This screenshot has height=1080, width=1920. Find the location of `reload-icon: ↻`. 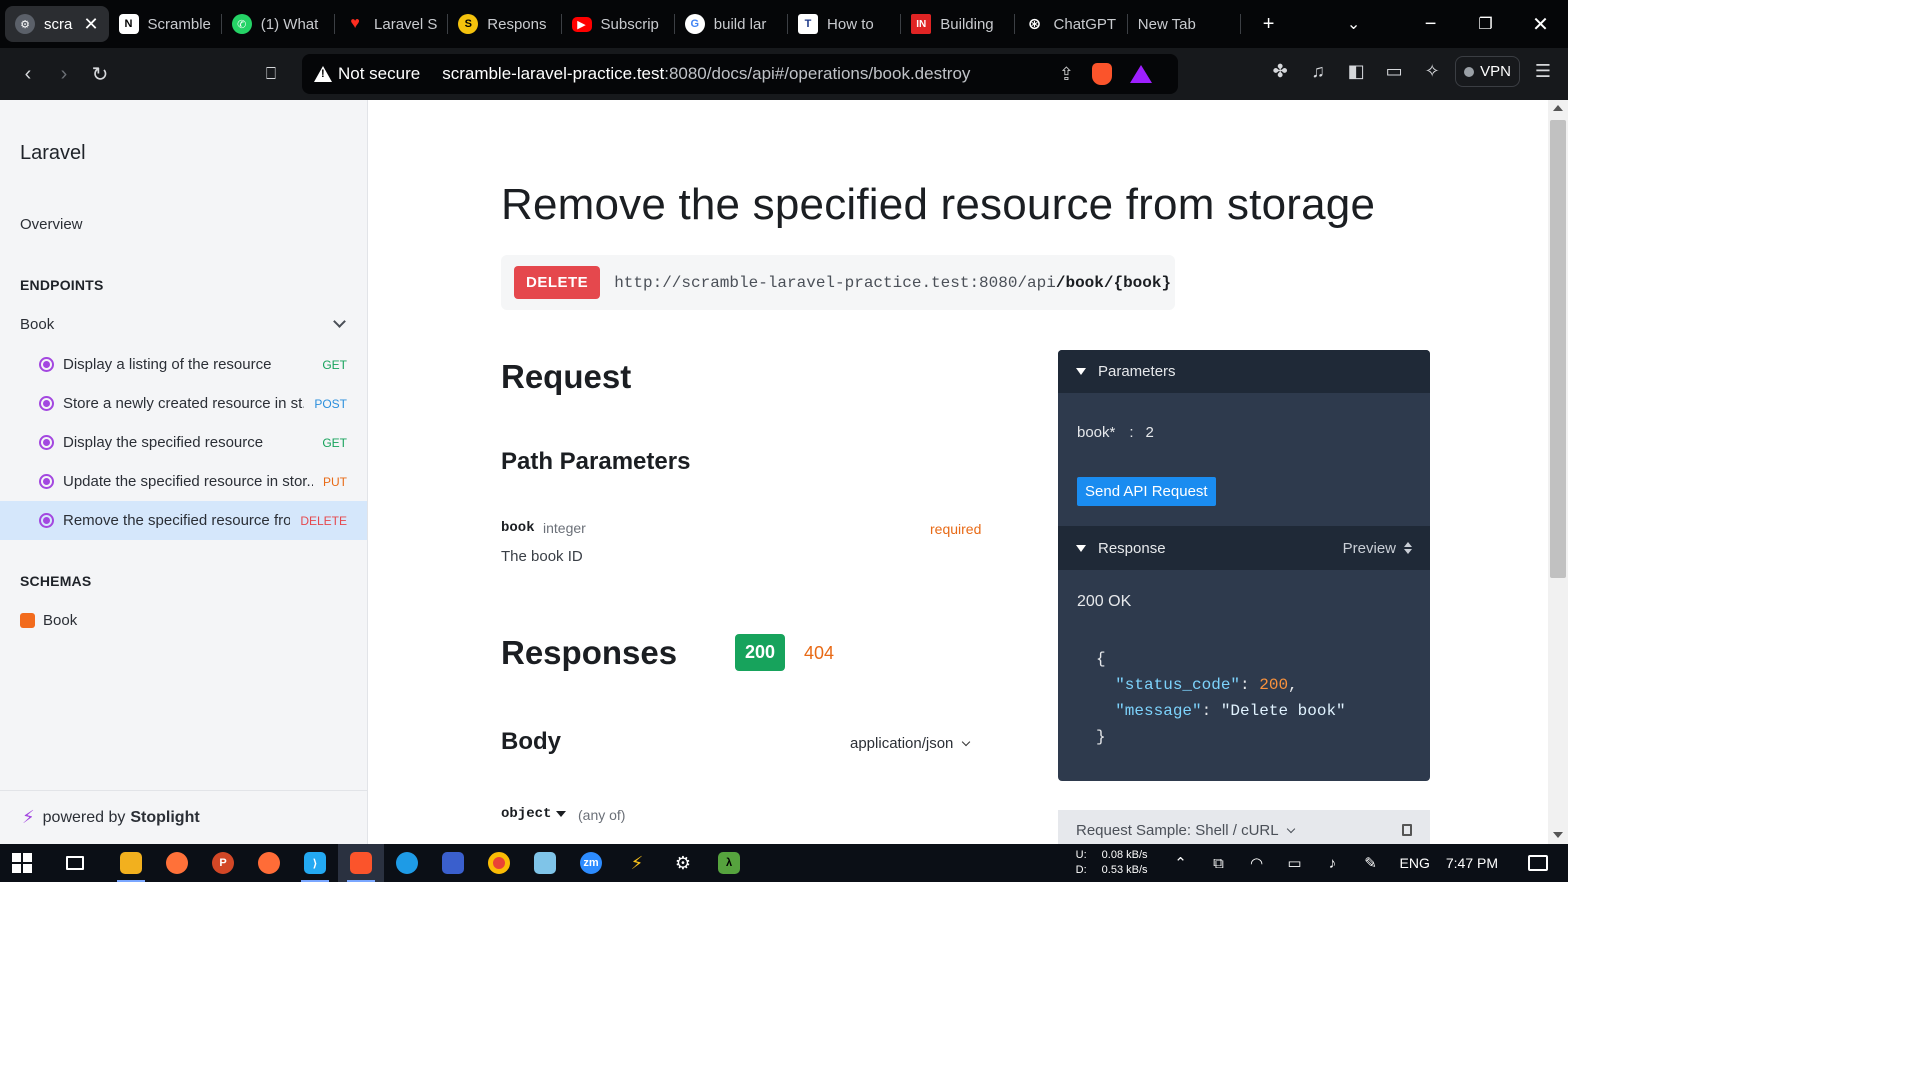

reload-icon: ↻ is located at coordinates (100, 74).